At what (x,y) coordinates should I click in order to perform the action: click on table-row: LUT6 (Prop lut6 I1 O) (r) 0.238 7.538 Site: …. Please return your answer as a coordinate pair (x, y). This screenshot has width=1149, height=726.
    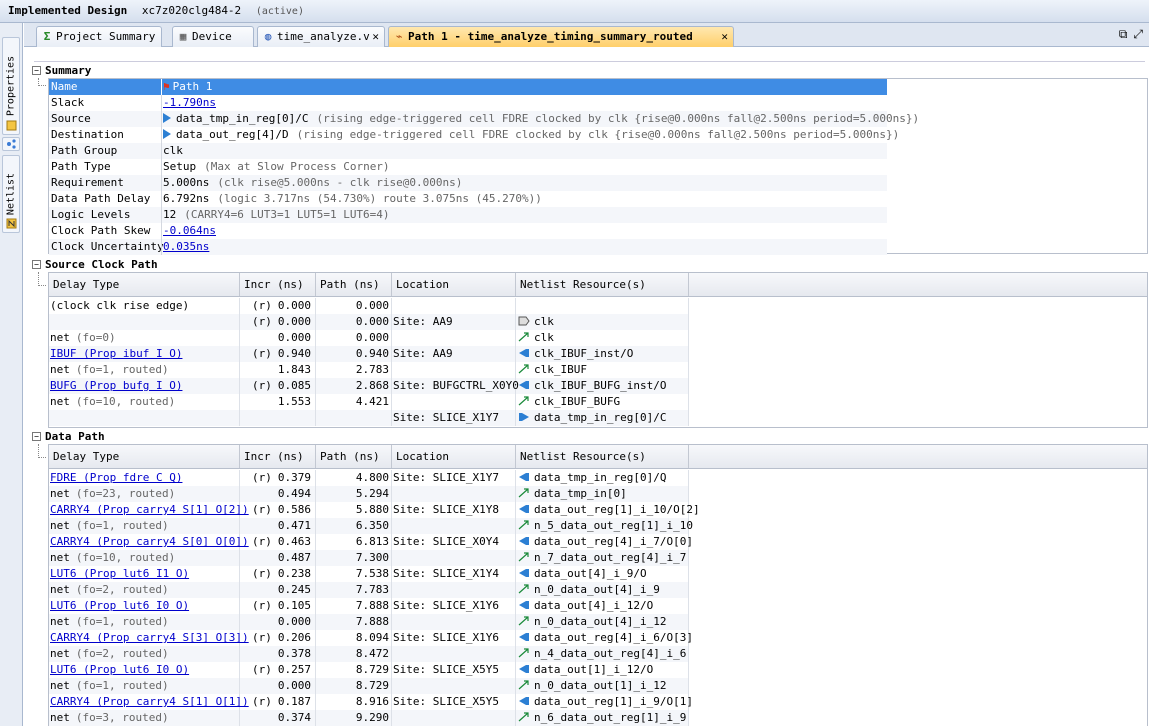
    Looking at the image, I should click on (369, 574).